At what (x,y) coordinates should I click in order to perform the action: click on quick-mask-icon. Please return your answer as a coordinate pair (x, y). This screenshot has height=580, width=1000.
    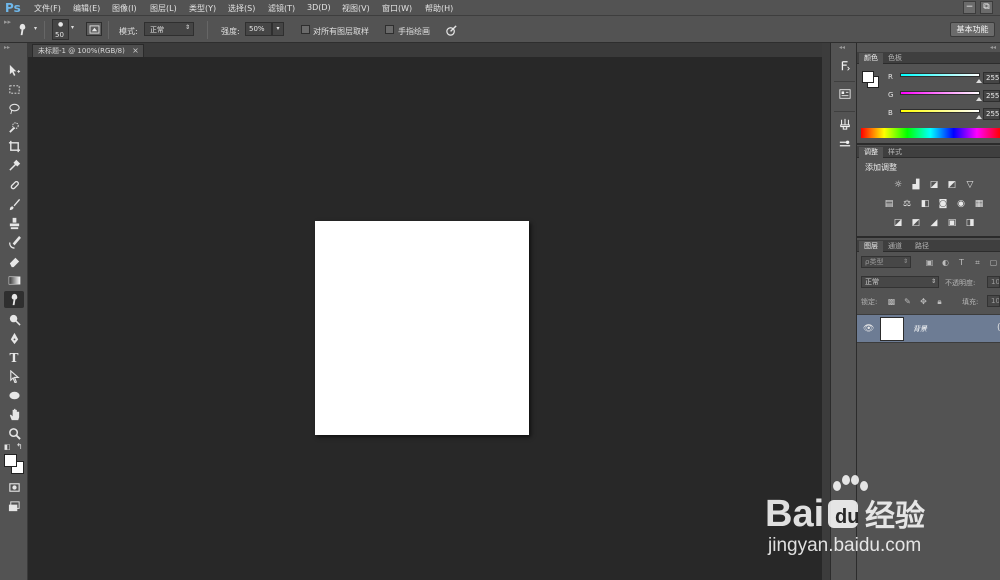
    Looking at the image, I should click on (14, 487).